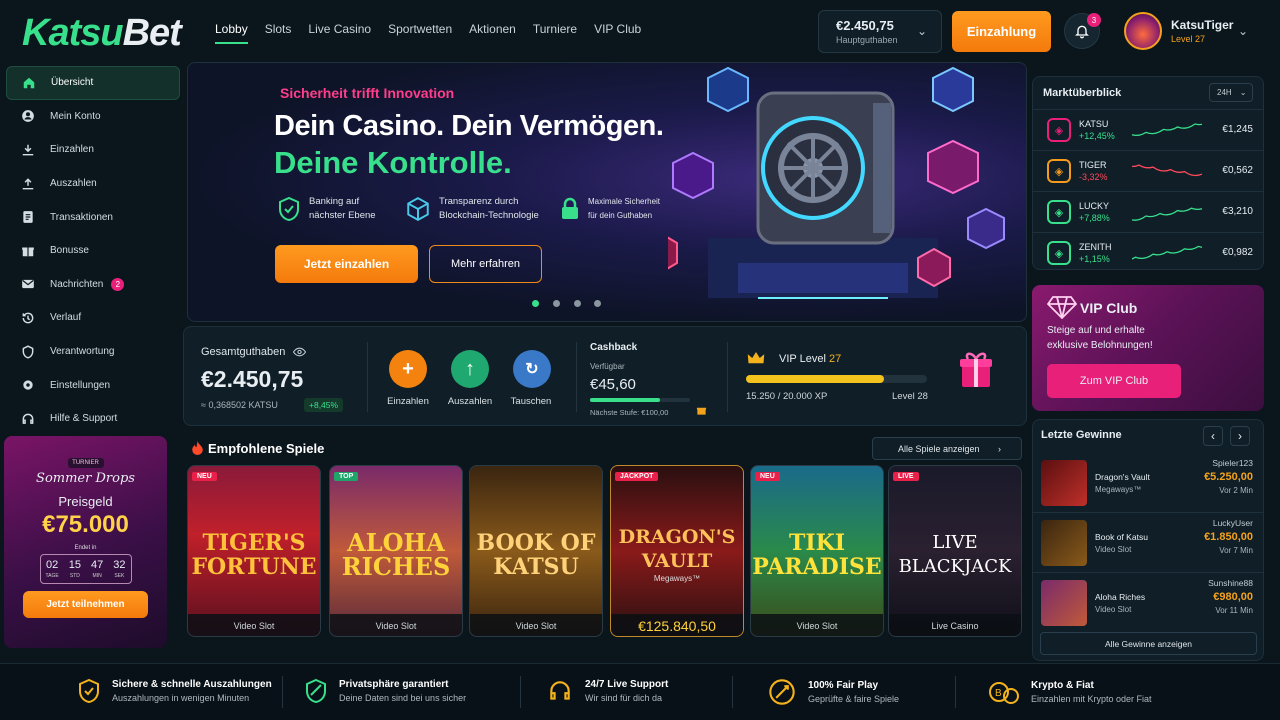  Describe the element at coordinates (254, 551) in the screenshot. I see `game-card-tigers-fortune: NEU TIGER'S FORTUNE Video Slot` at that location.